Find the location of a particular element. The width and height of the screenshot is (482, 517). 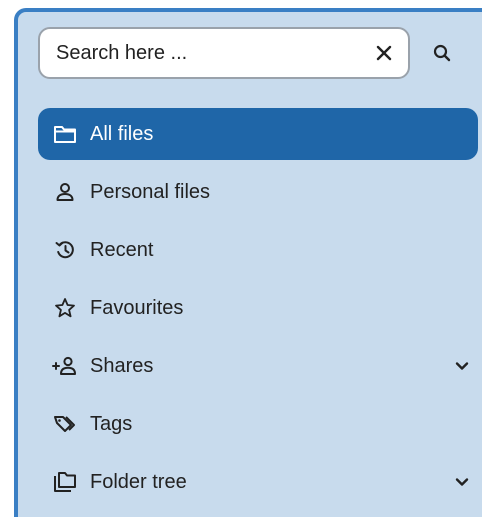

search-row is located at coordinates (258, 53).